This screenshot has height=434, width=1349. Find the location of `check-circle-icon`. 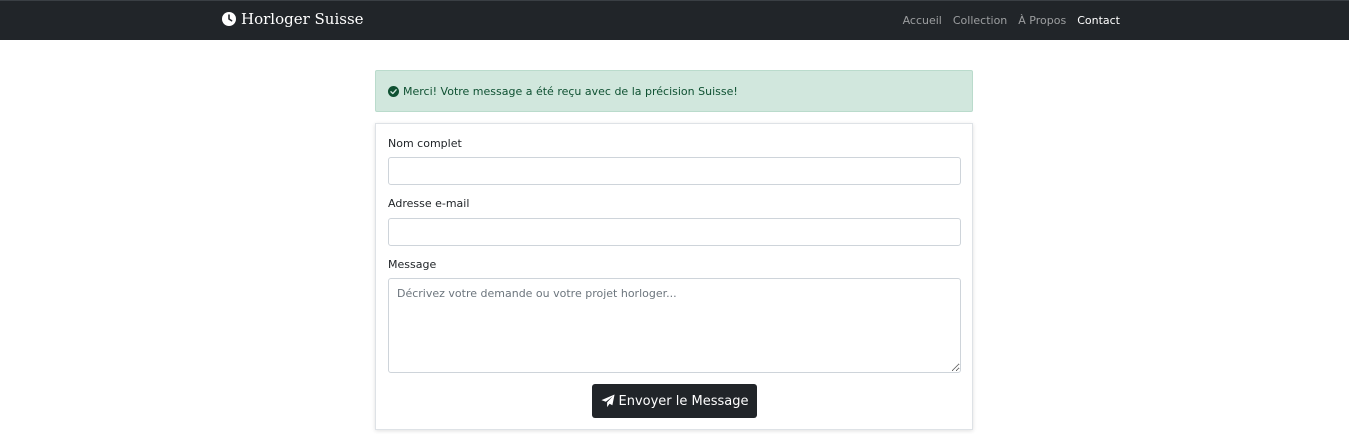

check-circle-icon is located at coordinates (393, 91).